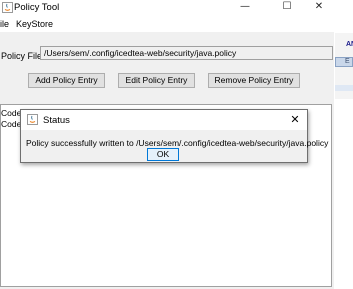  I want to click on close-button: ✕, so click(319, 7).